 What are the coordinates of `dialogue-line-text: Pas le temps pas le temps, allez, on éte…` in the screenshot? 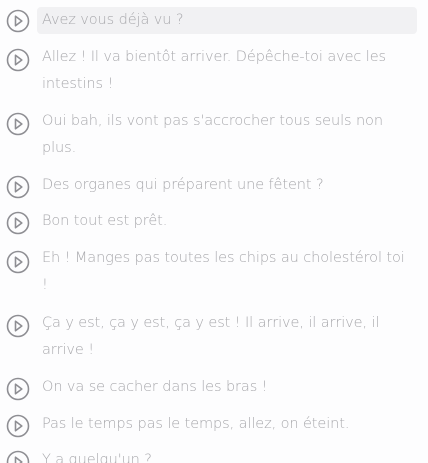 It's located at (196, 424).